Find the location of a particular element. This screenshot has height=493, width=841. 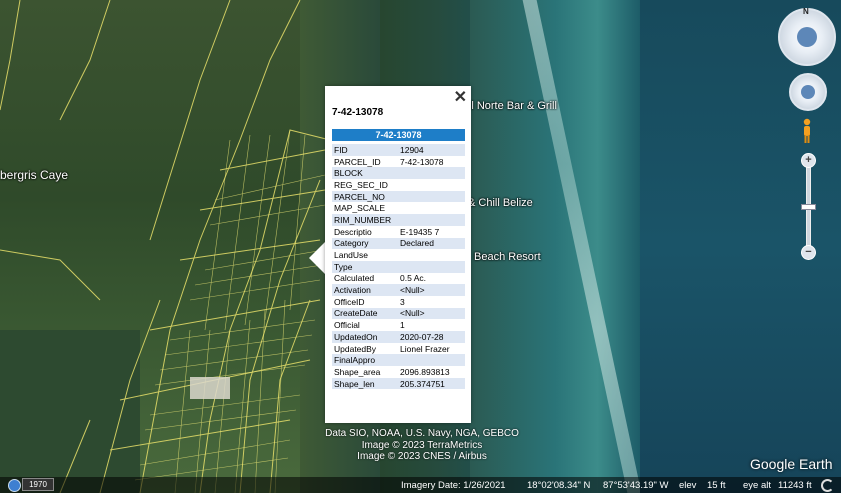

look-compass: N is located at coordinates (807, 36).